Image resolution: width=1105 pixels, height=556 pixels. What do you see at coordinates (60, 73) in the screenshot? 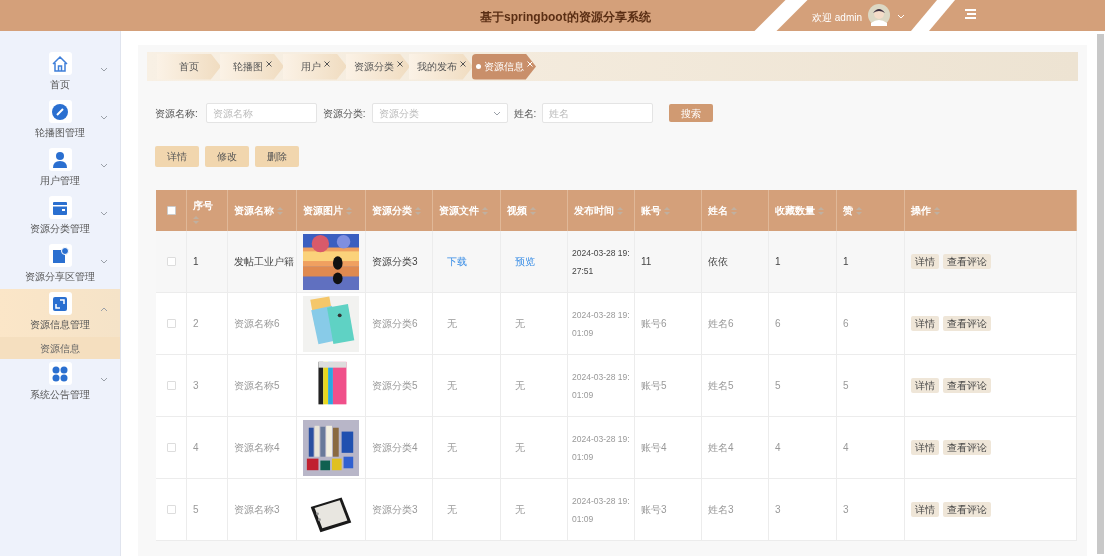
I see `sidebar-item: 首页` at bounding box center [60, 73].